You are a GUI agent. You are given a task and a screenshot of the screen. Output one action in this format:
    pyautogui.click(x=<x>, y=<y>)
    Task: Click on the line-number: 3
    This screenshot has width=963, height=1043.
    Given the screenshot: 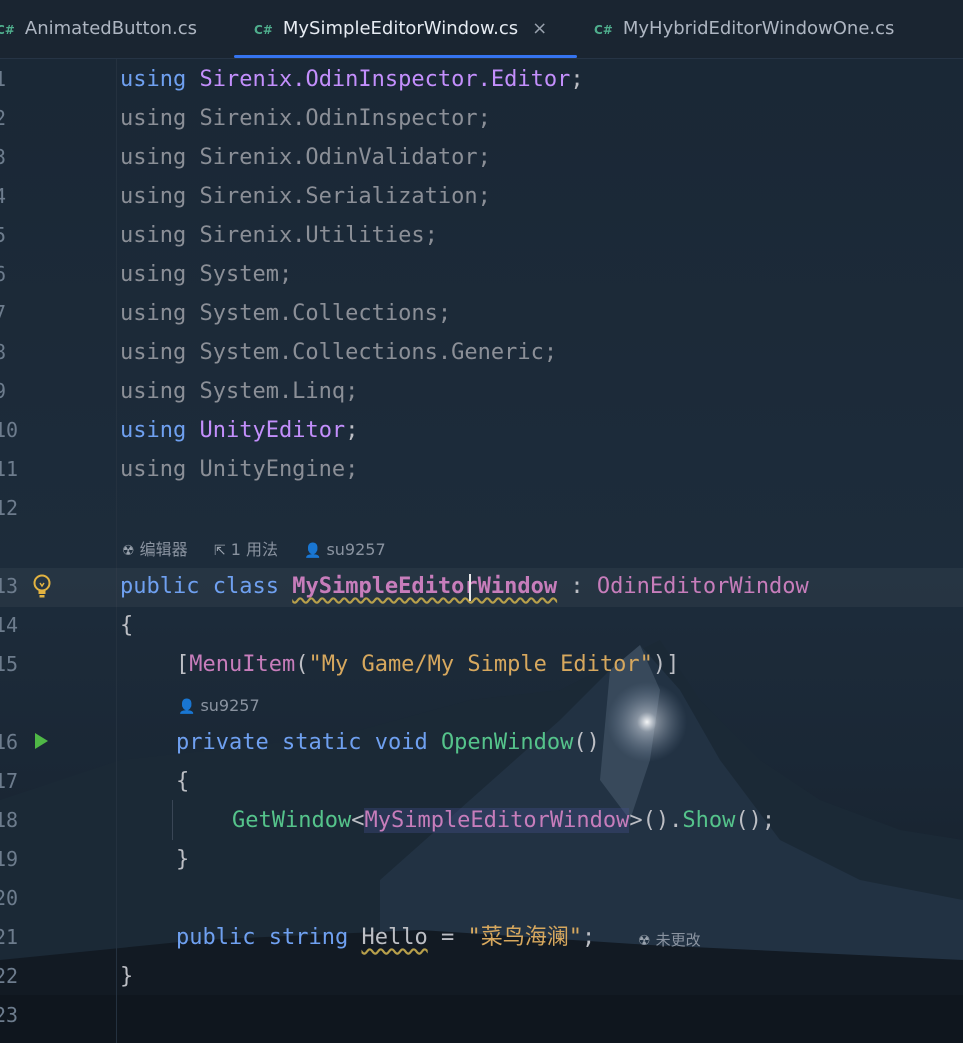 What is the action you would take?
    pyautogui.click(x=3, y=157)
    